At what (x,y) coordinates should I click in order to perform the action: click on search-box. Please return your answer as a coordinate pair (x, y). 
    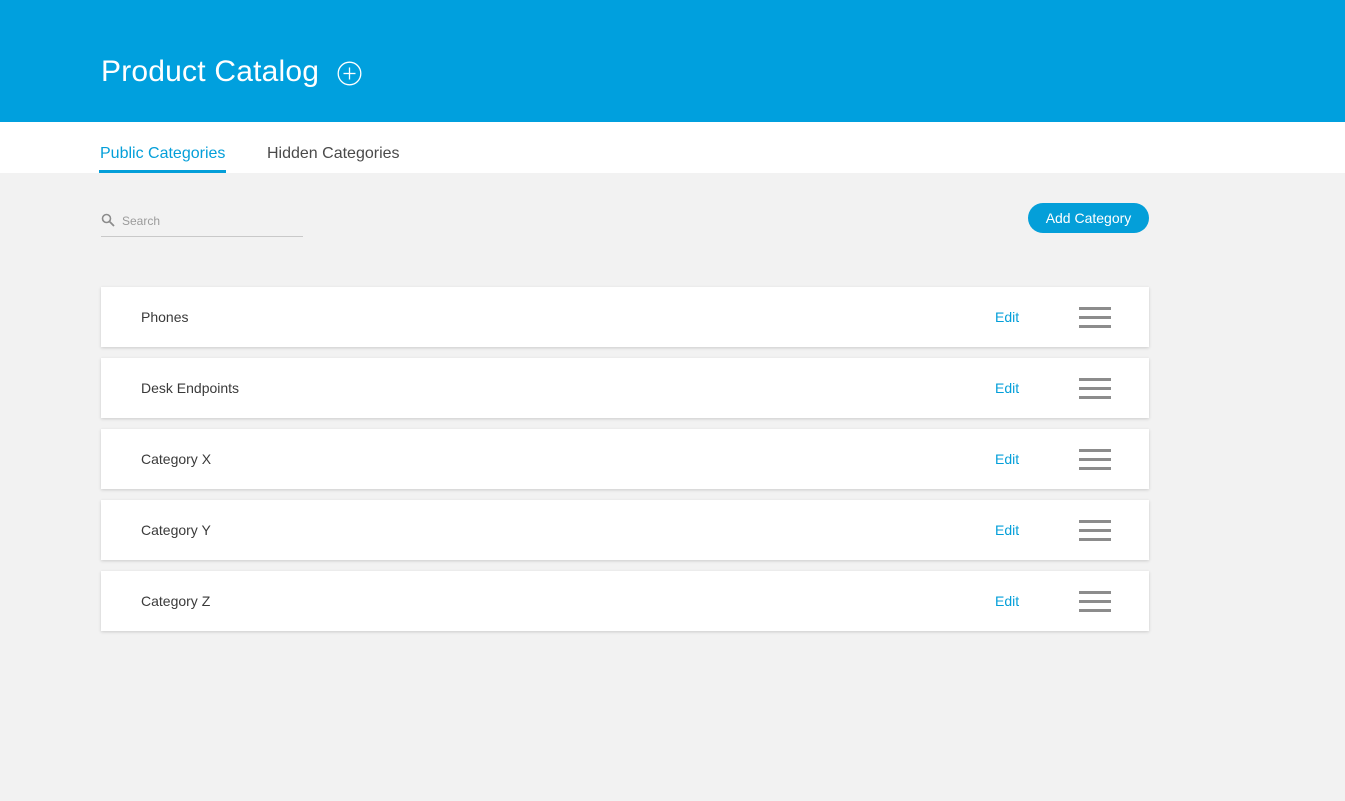
    Looking at the image, I should click on (202, 221).